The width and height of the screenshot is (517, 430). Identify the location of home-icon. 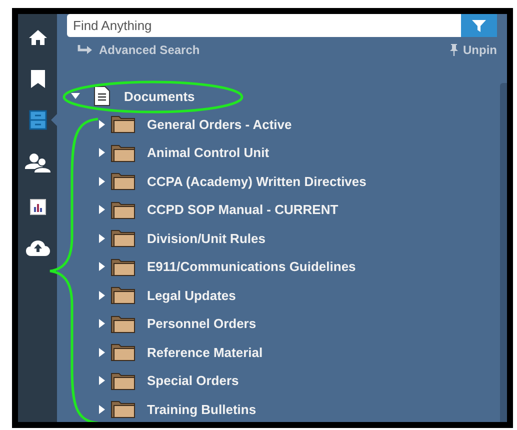
(38, 37).